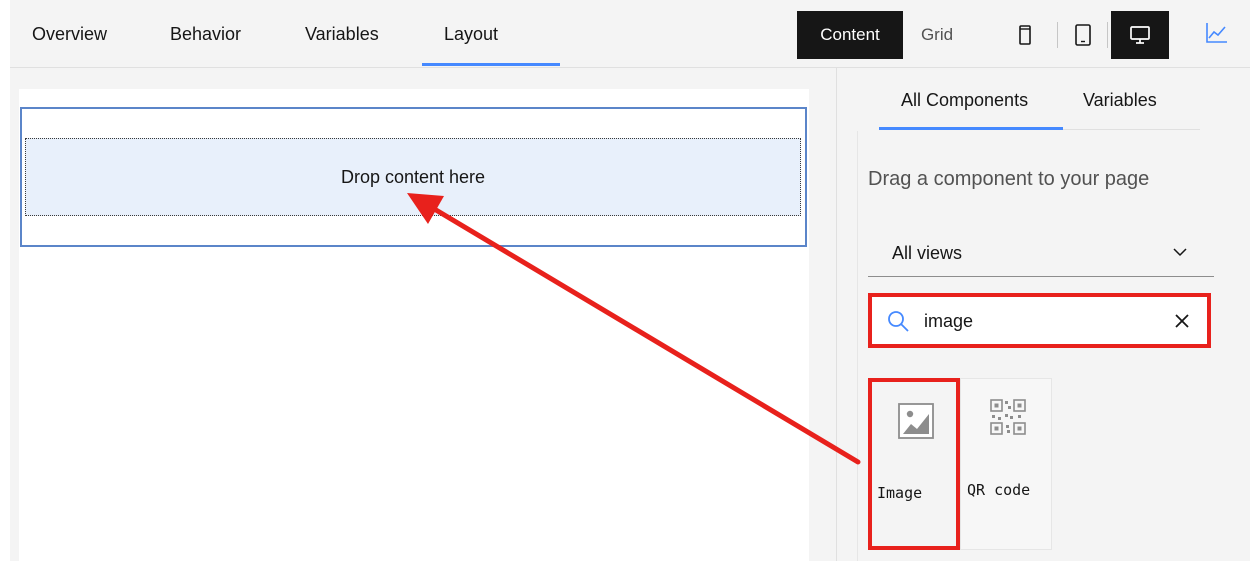 This screenshot has width=1250, height=561. What do you see at coordinates (916, 421) in the screenshot?
I see `image-icon` at bounding box center [916, 421].